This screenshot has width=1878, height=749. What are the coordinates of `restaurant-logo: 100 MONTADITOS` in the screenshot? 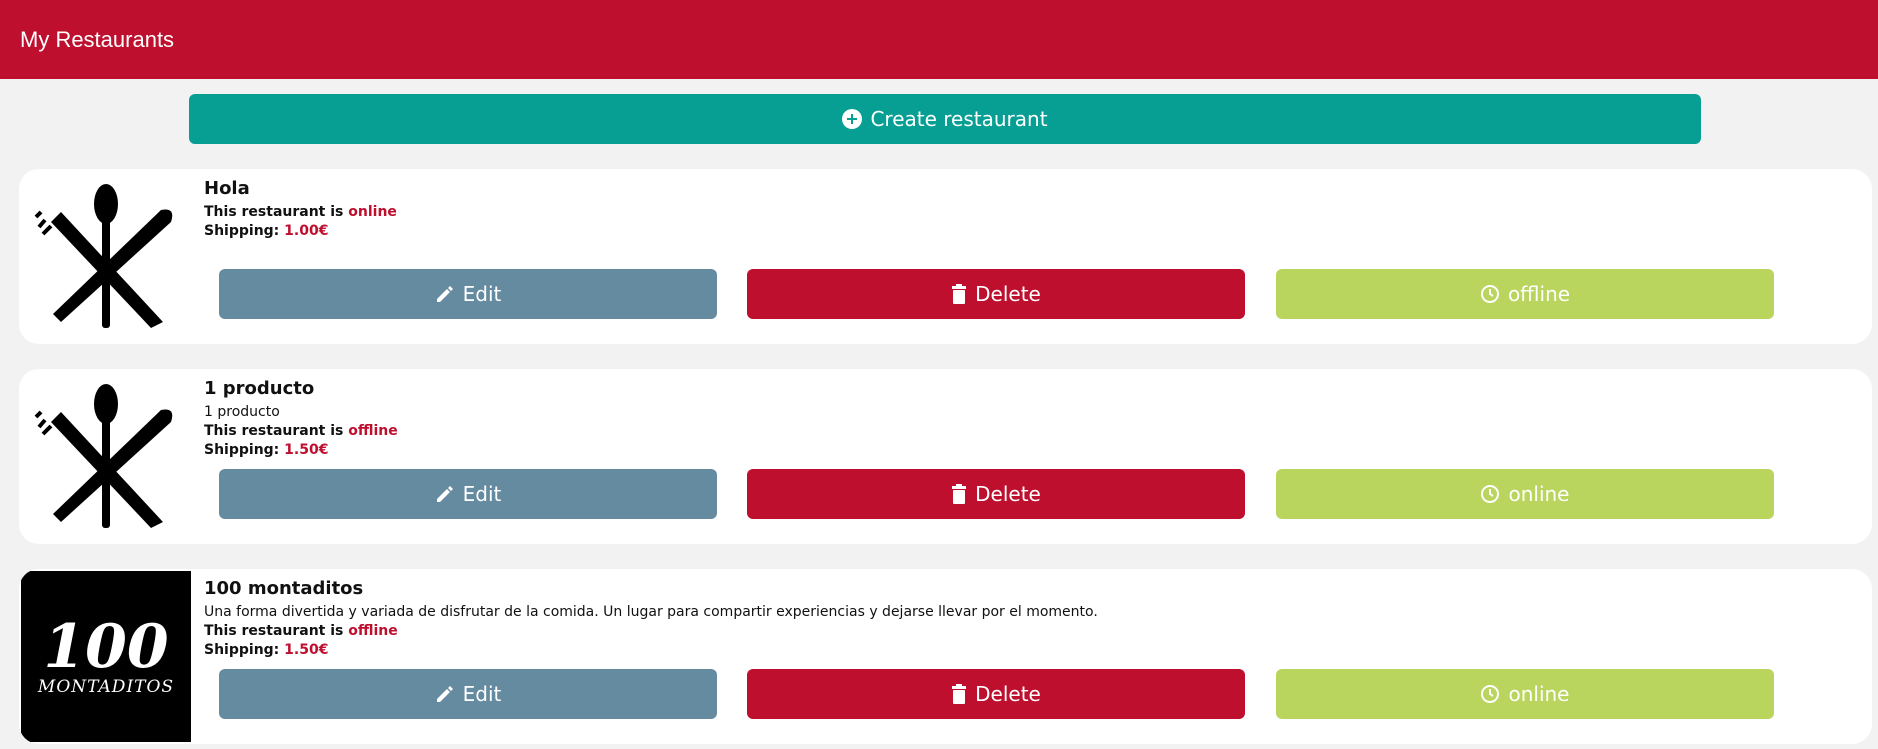 It's located at (106, 656).